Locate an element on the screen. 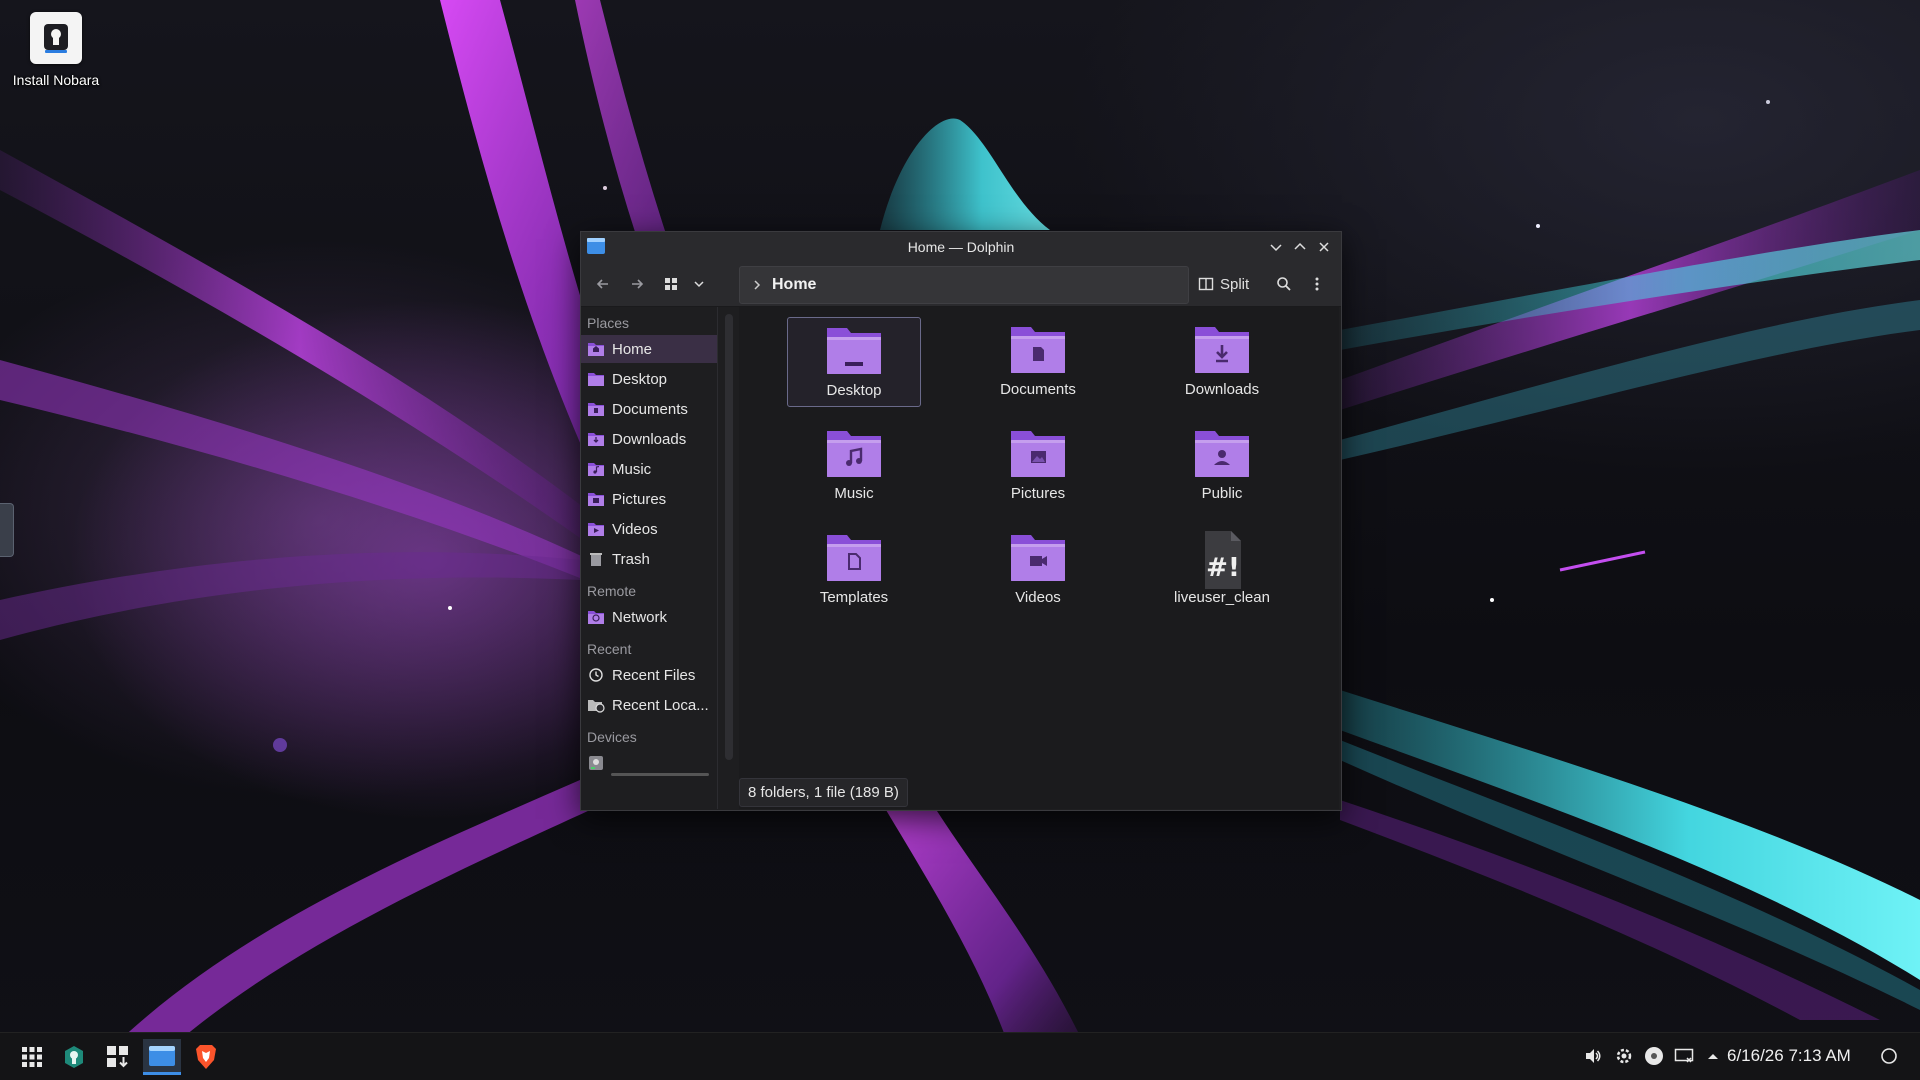 Image resolution: width=1920 pixels, height=1080 pixels. dolphin-task-button is located at coordinates (162, 1057).